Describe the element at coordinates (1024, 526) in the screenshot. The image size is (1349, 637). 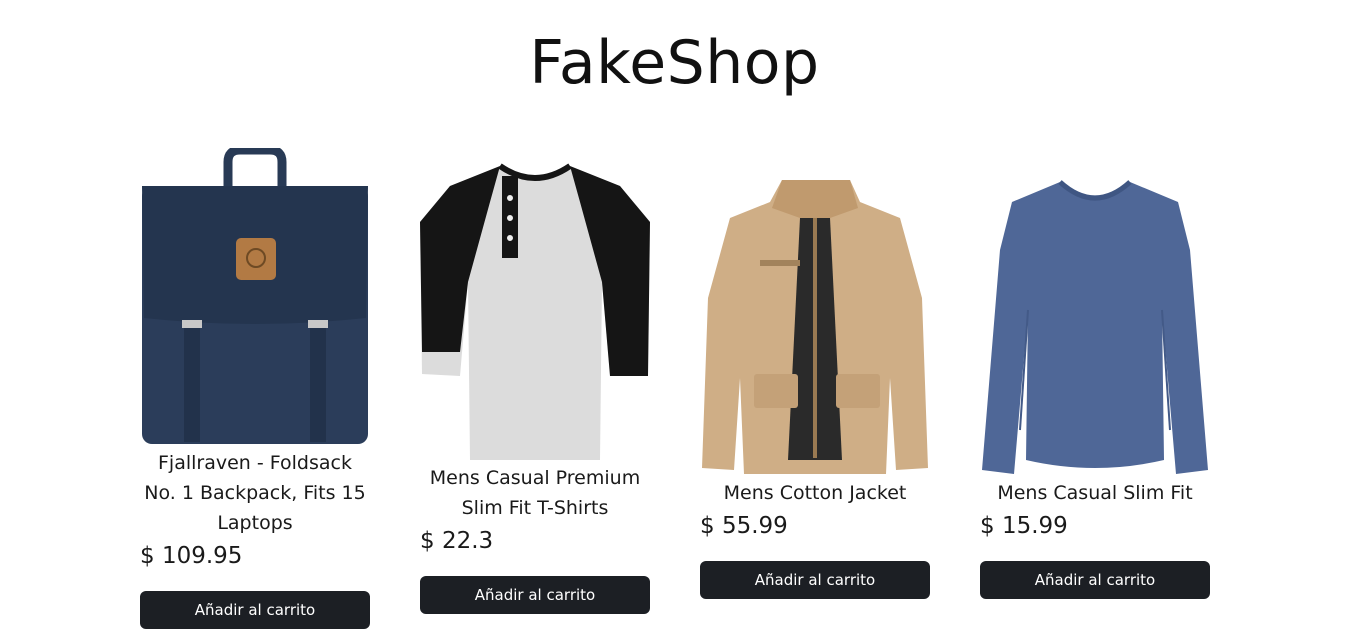
I see `product-price: $ 15.99` at that location.